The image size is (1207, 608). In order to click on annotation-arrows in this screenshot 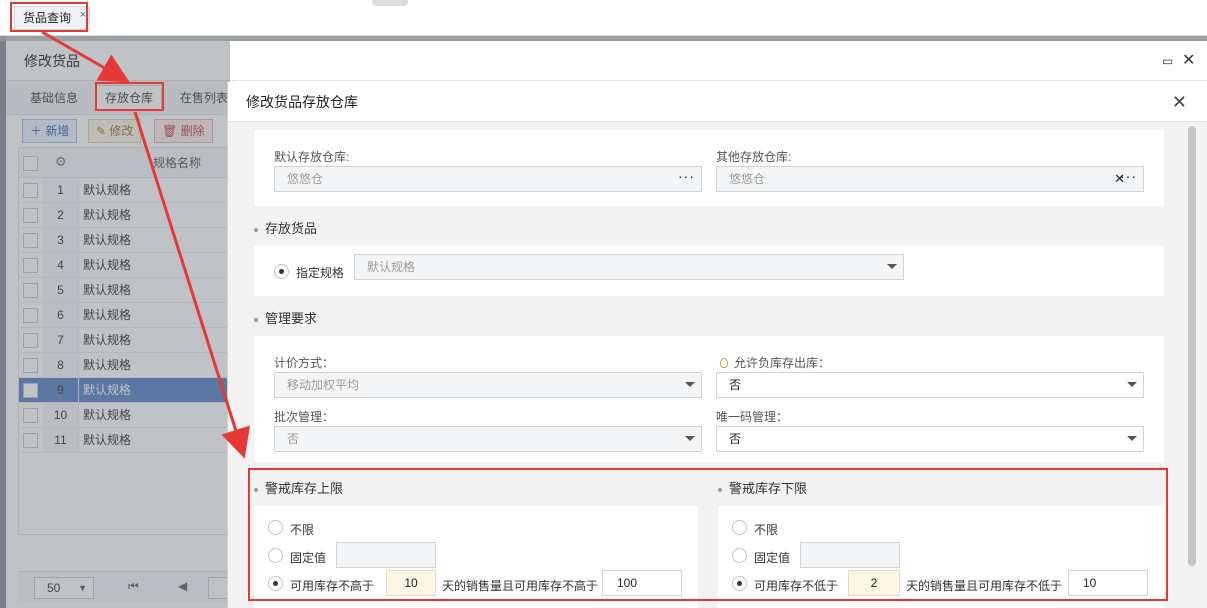, I will do `click(145, 244)`.